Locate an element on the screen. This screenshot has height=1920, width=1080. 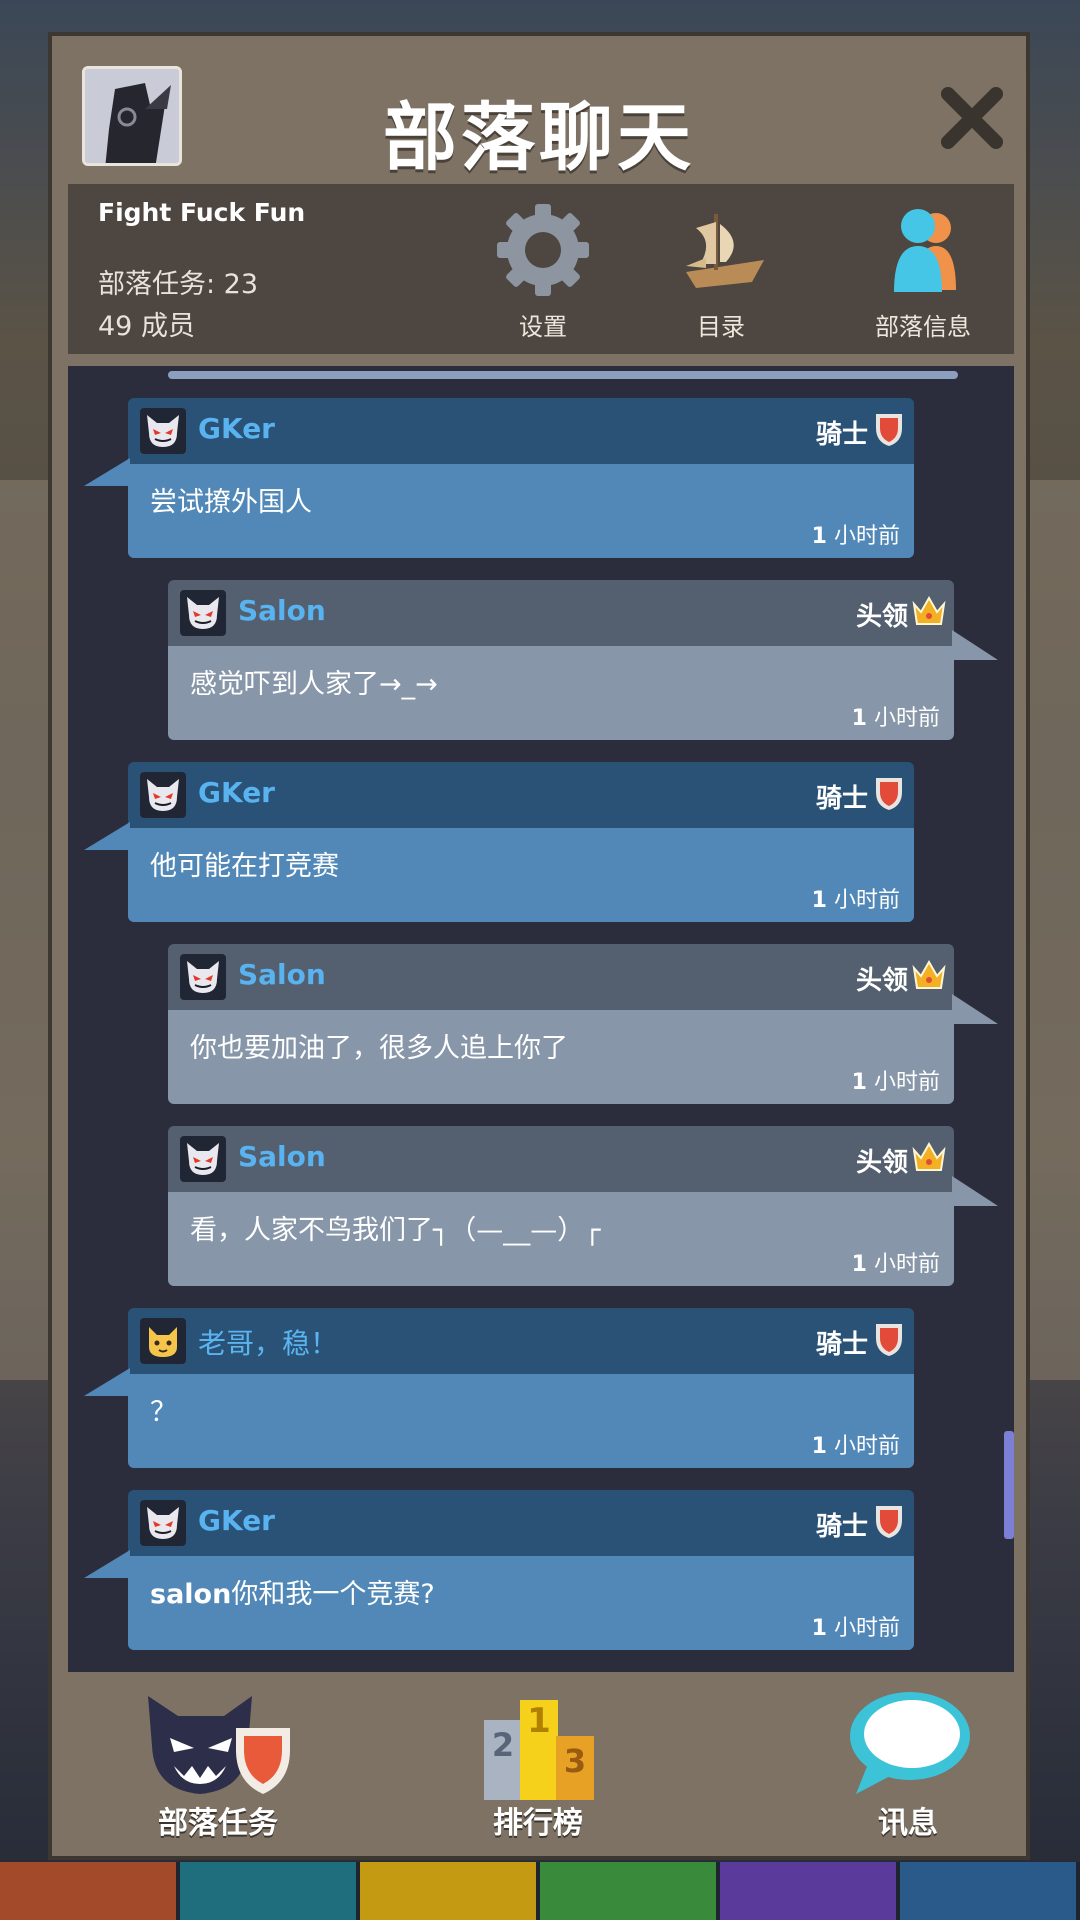
settings-label: 设置 is located at coordinates (543, 327).